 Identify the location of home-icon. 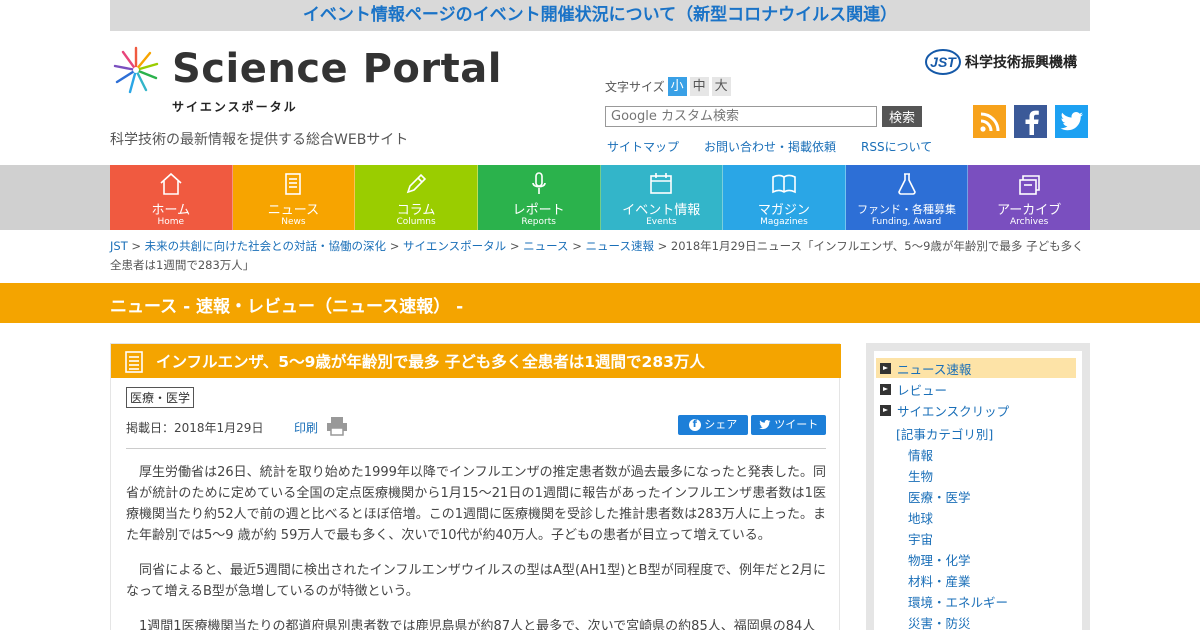
(171, 183).